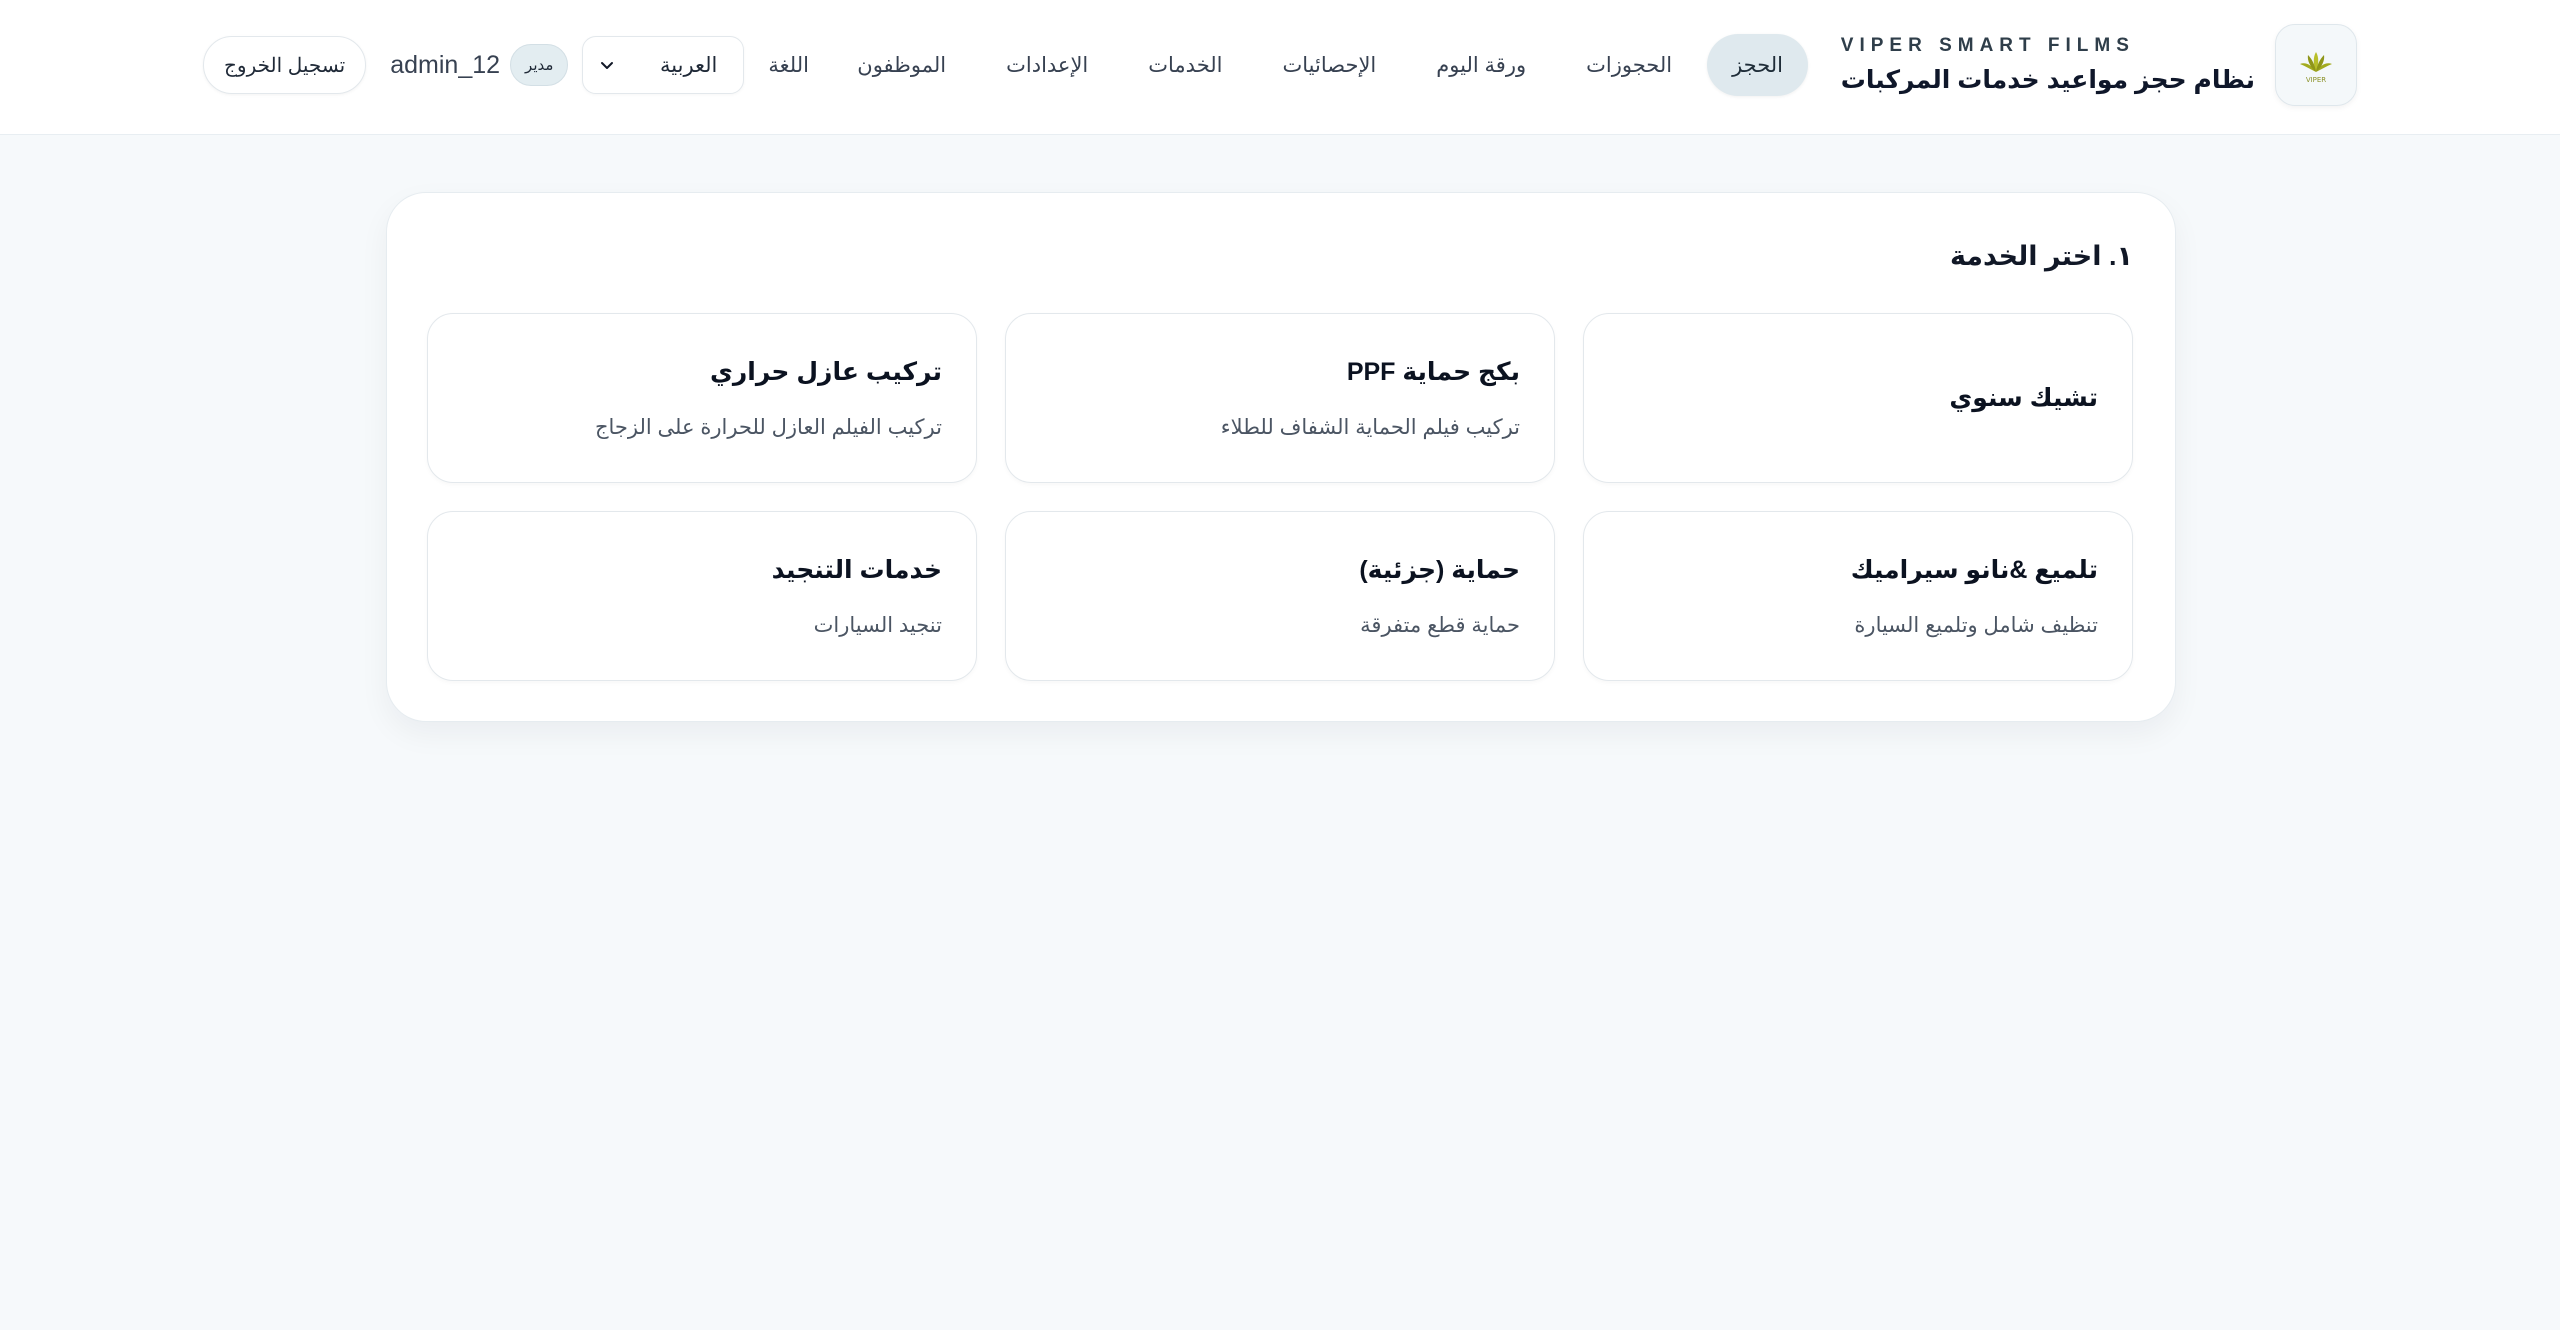 This screenshot has width=2560, height=1330. What do you see at coordinates (2023, 398) in the screenshot?
I see `service-name: تشيك سنوي` at bounding box center [2023, 398].